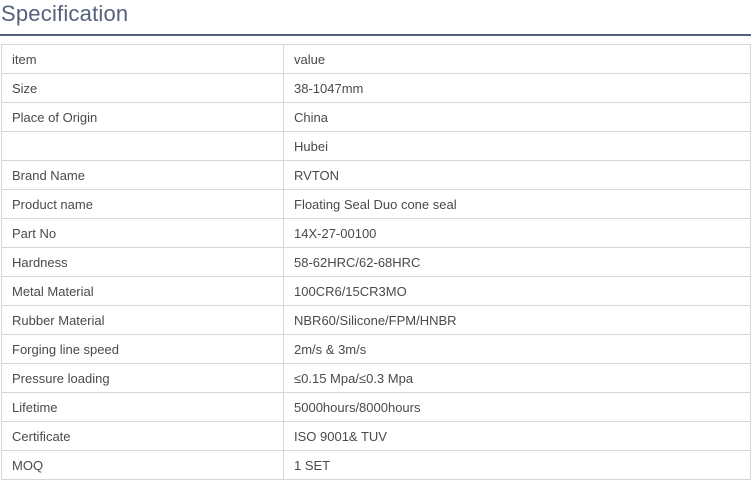 This screenshot has height=483, width=753. Describe the element at coordinates (142, 349) in the screenshot. I see `item-cell: Forging line speed` at that location.